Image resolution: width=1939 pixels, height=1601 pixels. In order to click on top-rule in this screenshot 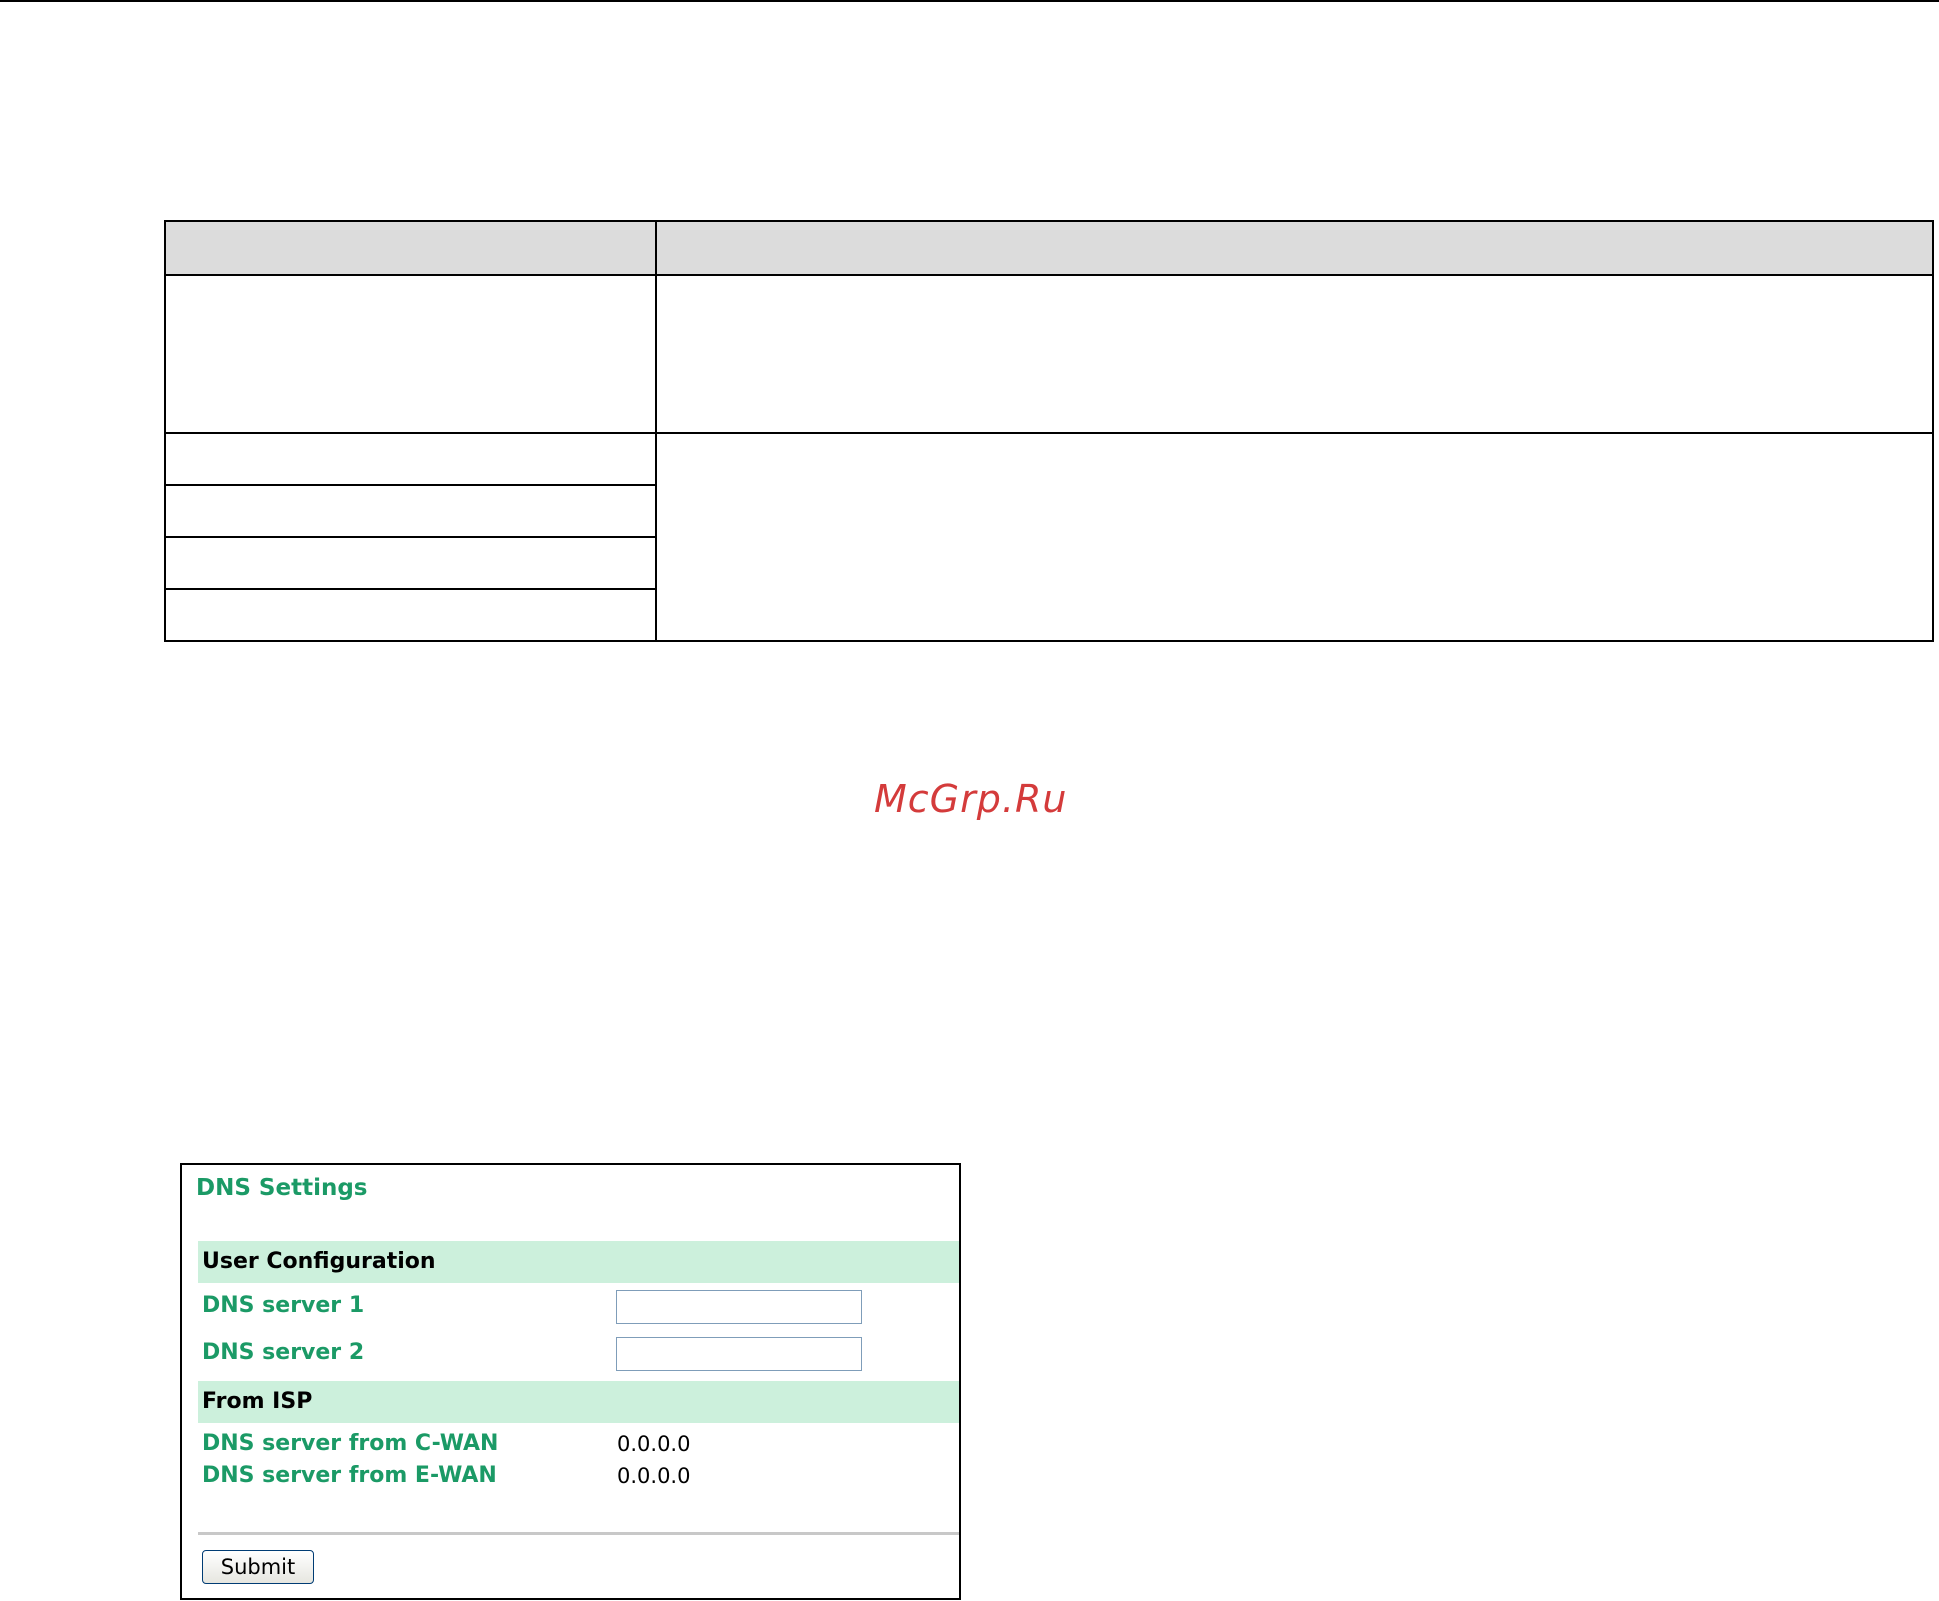, I will do `click(969, 1)`.